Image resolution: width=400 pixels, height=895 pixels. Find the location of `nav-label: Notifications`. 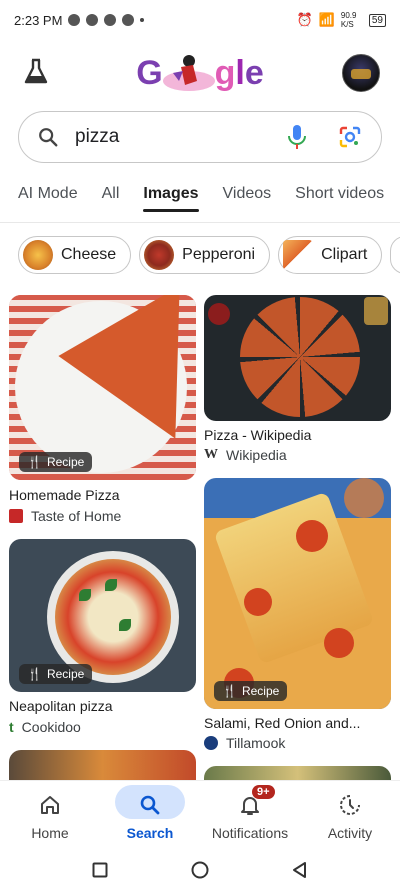

nav-label: Notifications is located at coordinates (250, 833).